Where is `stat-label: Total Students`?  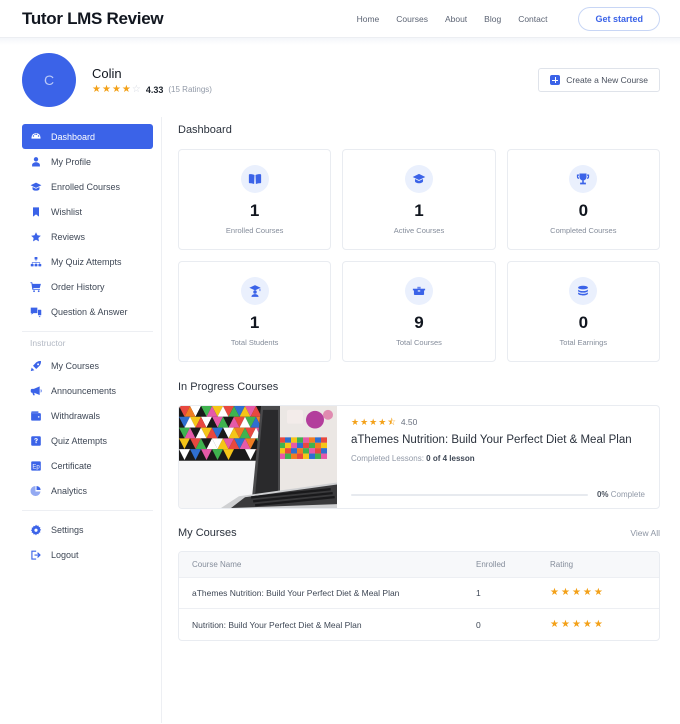 stat-label: Total Students is located at coordinates (254, 342).